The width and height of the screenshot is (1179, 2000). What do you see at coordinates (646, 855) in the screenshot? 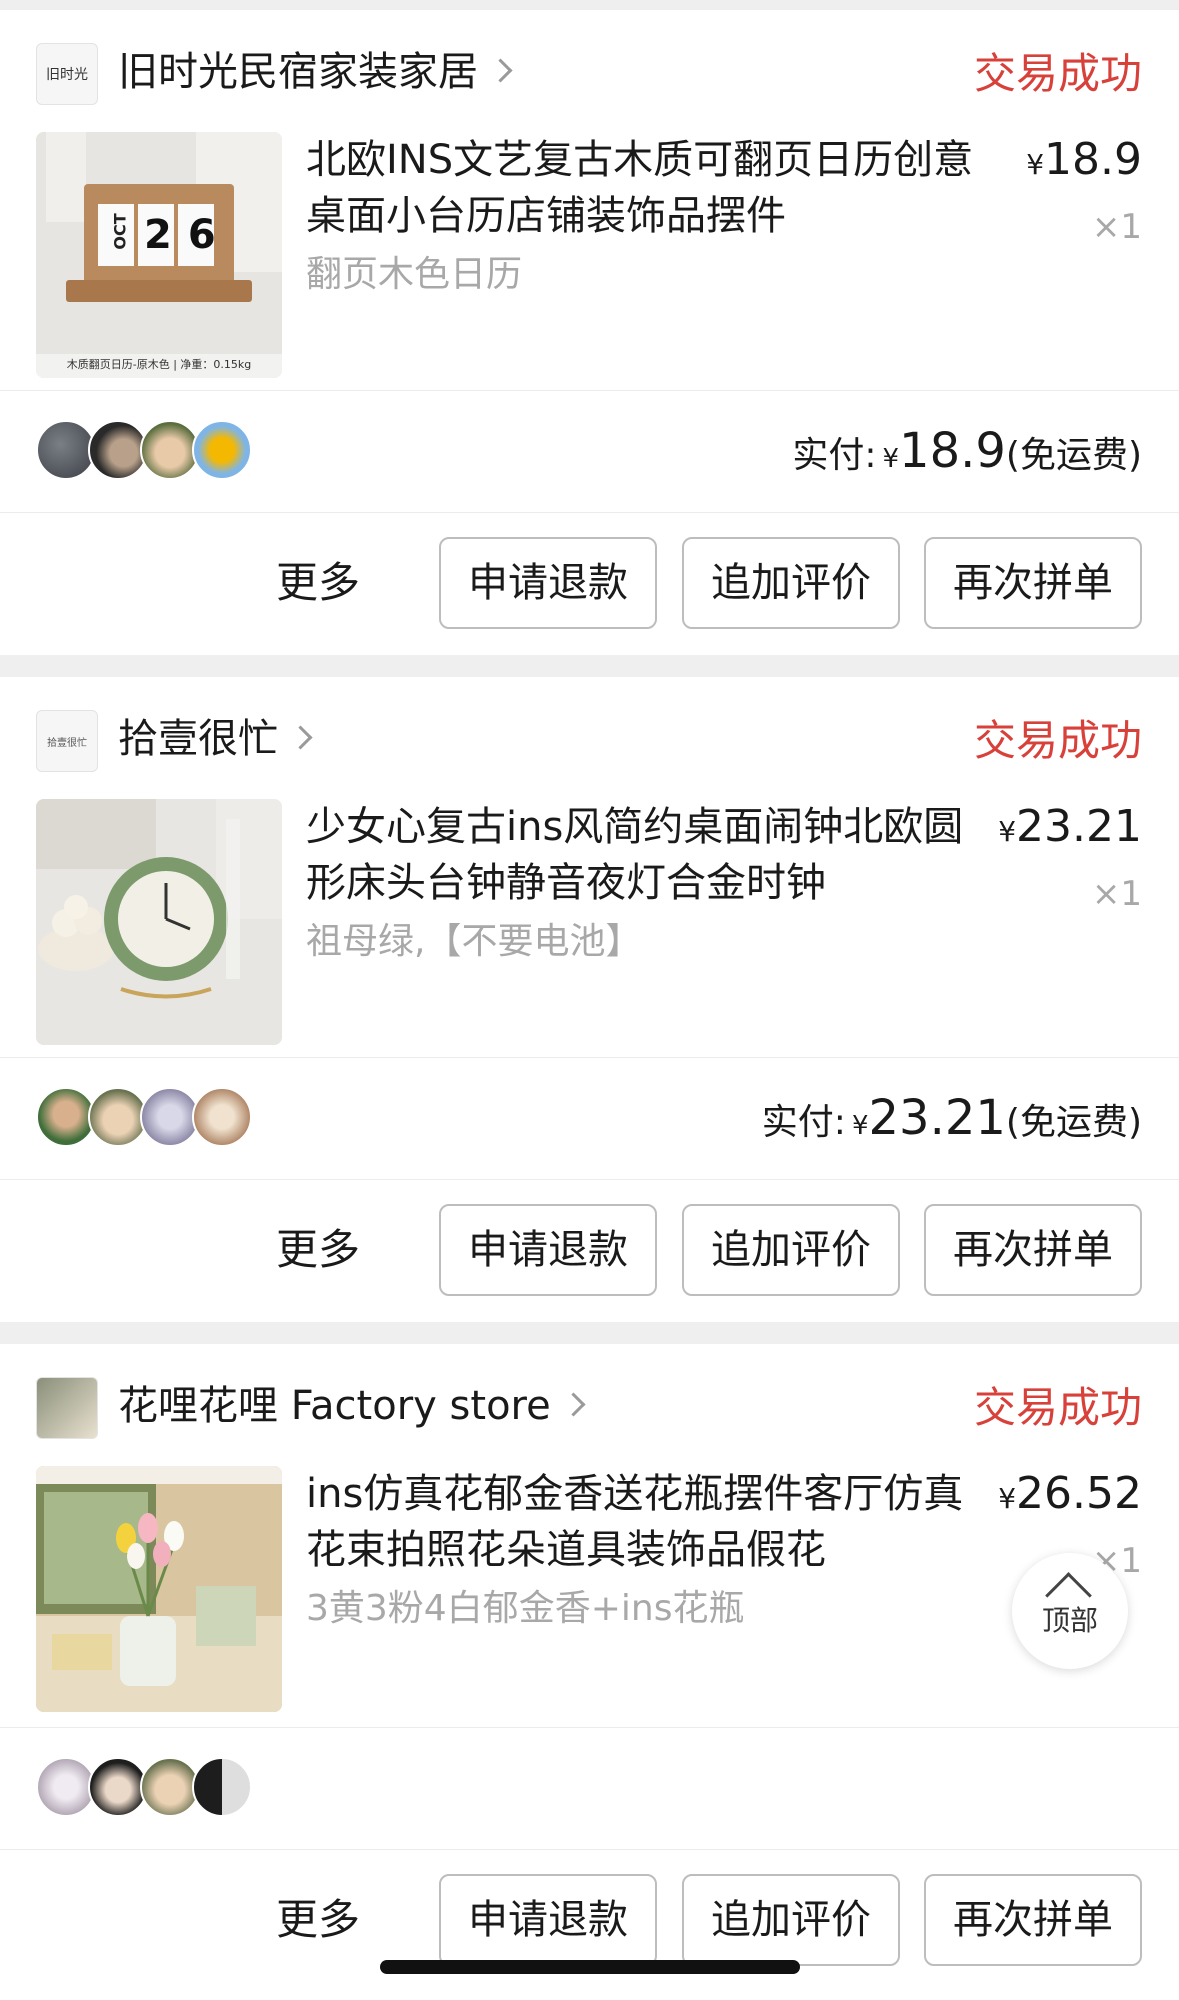
I see `product-title: 少女心复古ins风简约桌面闹钟北欧圆形床头台钟静音夜灯合金时钟` at bounding box center [646, 855].